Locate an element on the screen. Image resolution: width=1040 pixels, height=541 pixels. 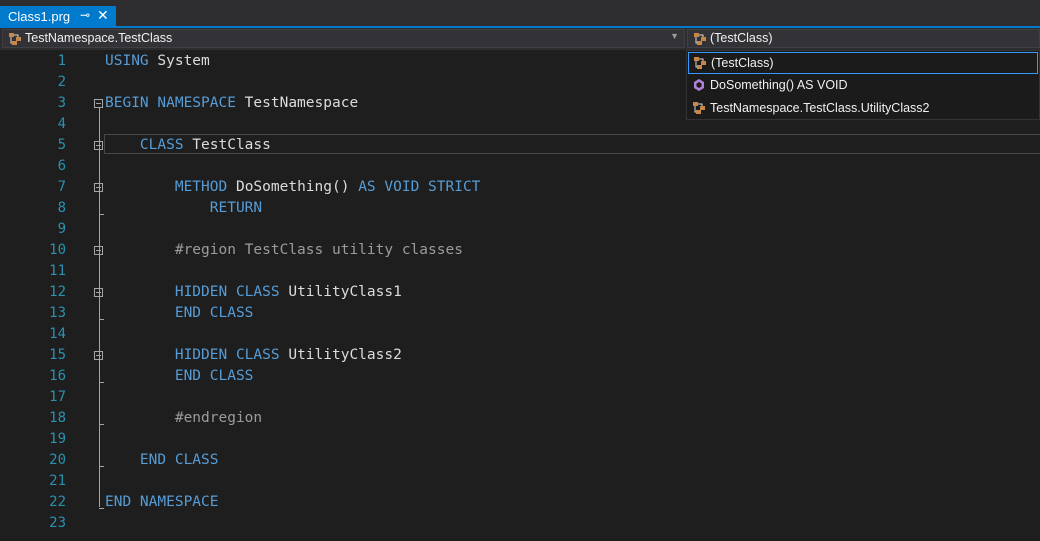
chevron-down-icon: ▼ is located at coordinates (674, 36).